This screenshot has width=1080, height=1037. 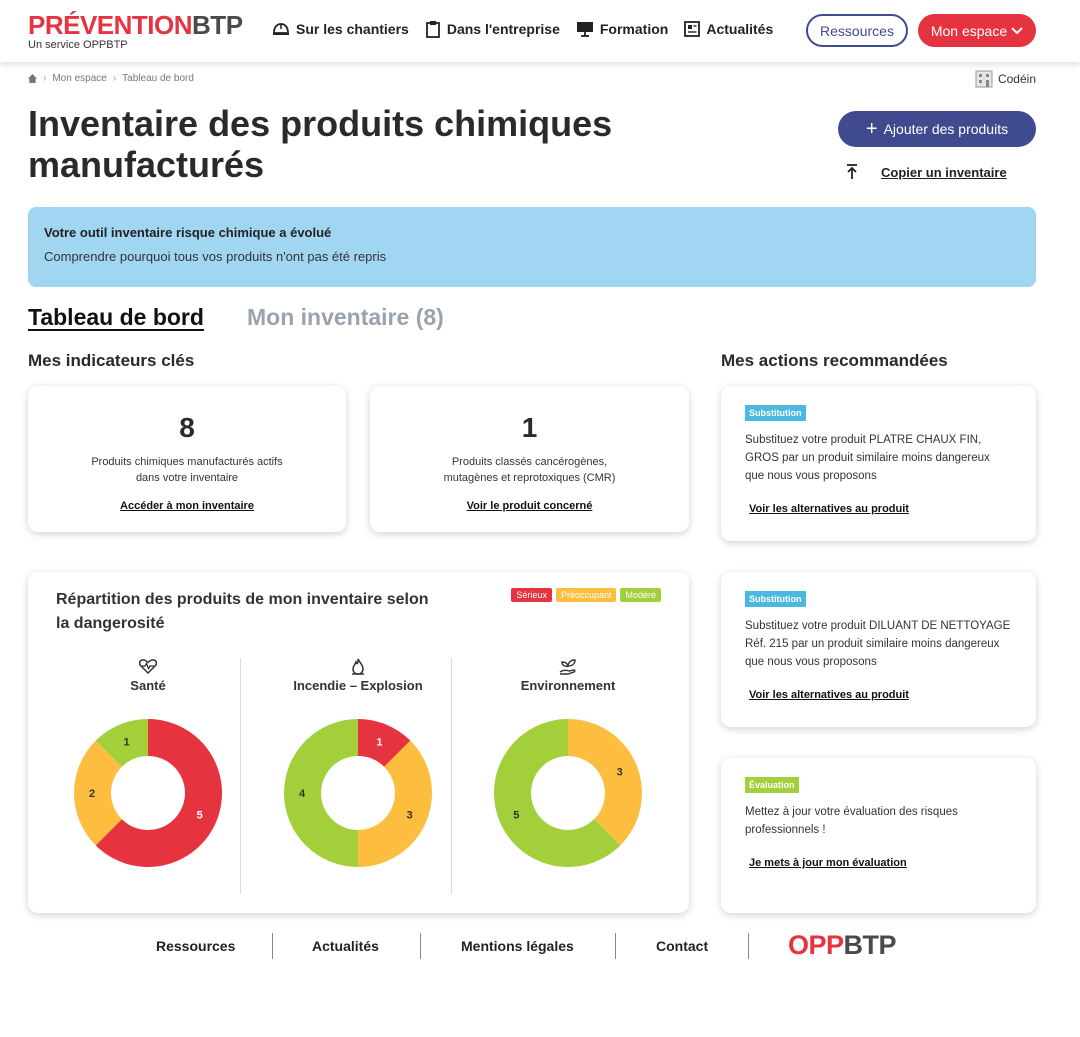 I want to click on donut-fire-explosion: Incendie – Explosion 1 3 4, so click(x=358, y=768).